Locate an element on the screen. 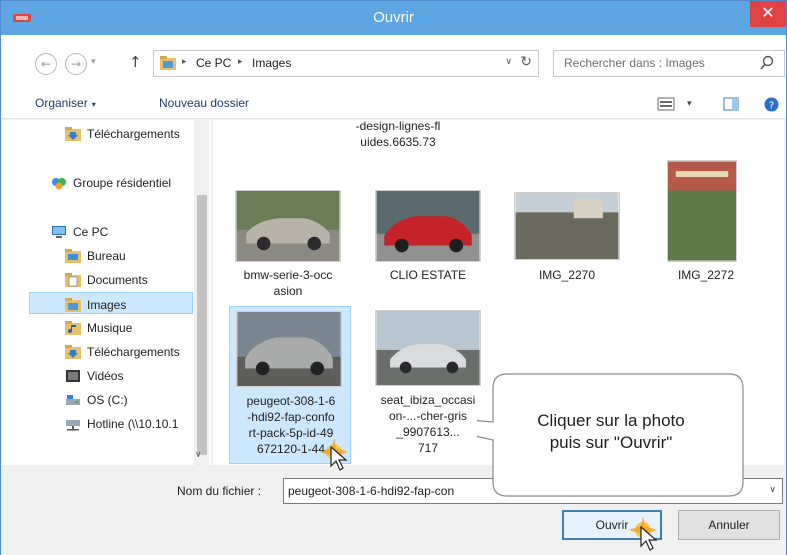 This screenshot has width=787, height=555. refresh-icon: ↻ is located at coordinates (526, 62).